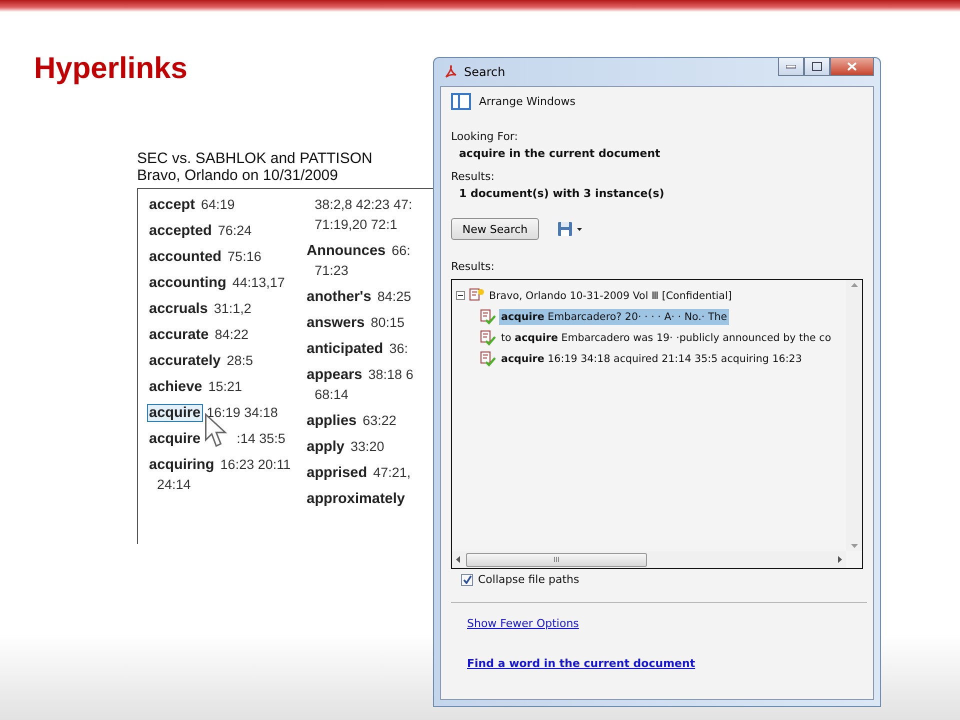  I want to click on index-word: another's, so click(339, 297).